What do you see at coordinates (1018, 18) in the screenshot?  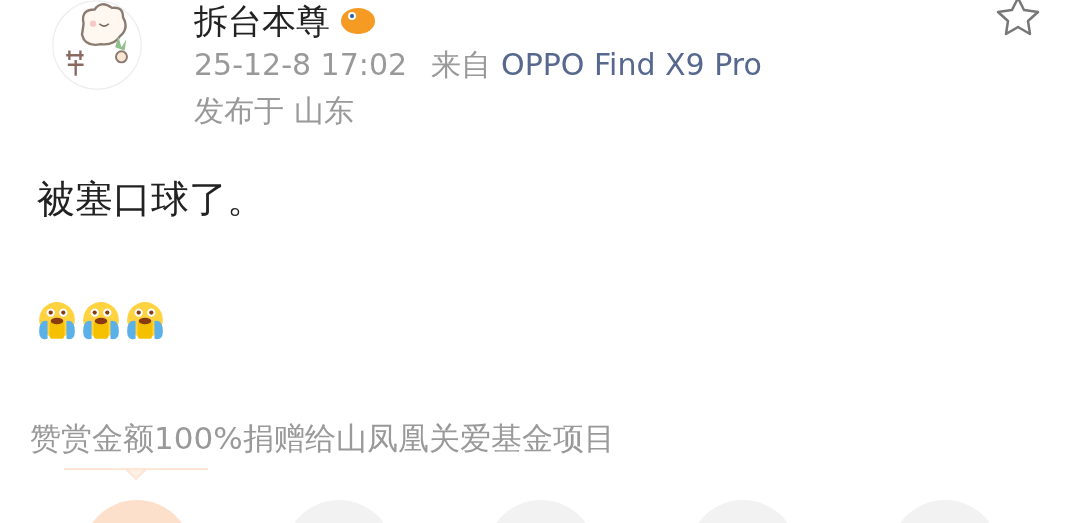 I see `star-icon` at bounding box center [1018, 18].